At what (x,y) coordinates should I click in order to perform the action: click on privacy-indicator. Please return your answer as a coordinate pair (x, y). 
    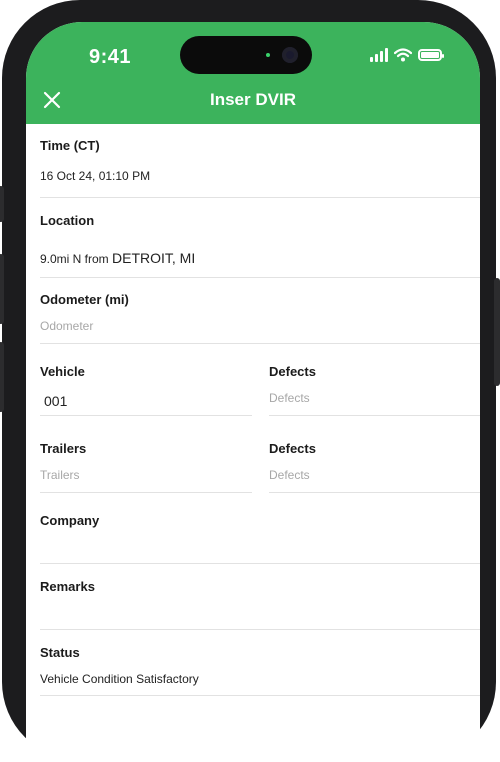
    Looking at the image, I should click on (268, 55).